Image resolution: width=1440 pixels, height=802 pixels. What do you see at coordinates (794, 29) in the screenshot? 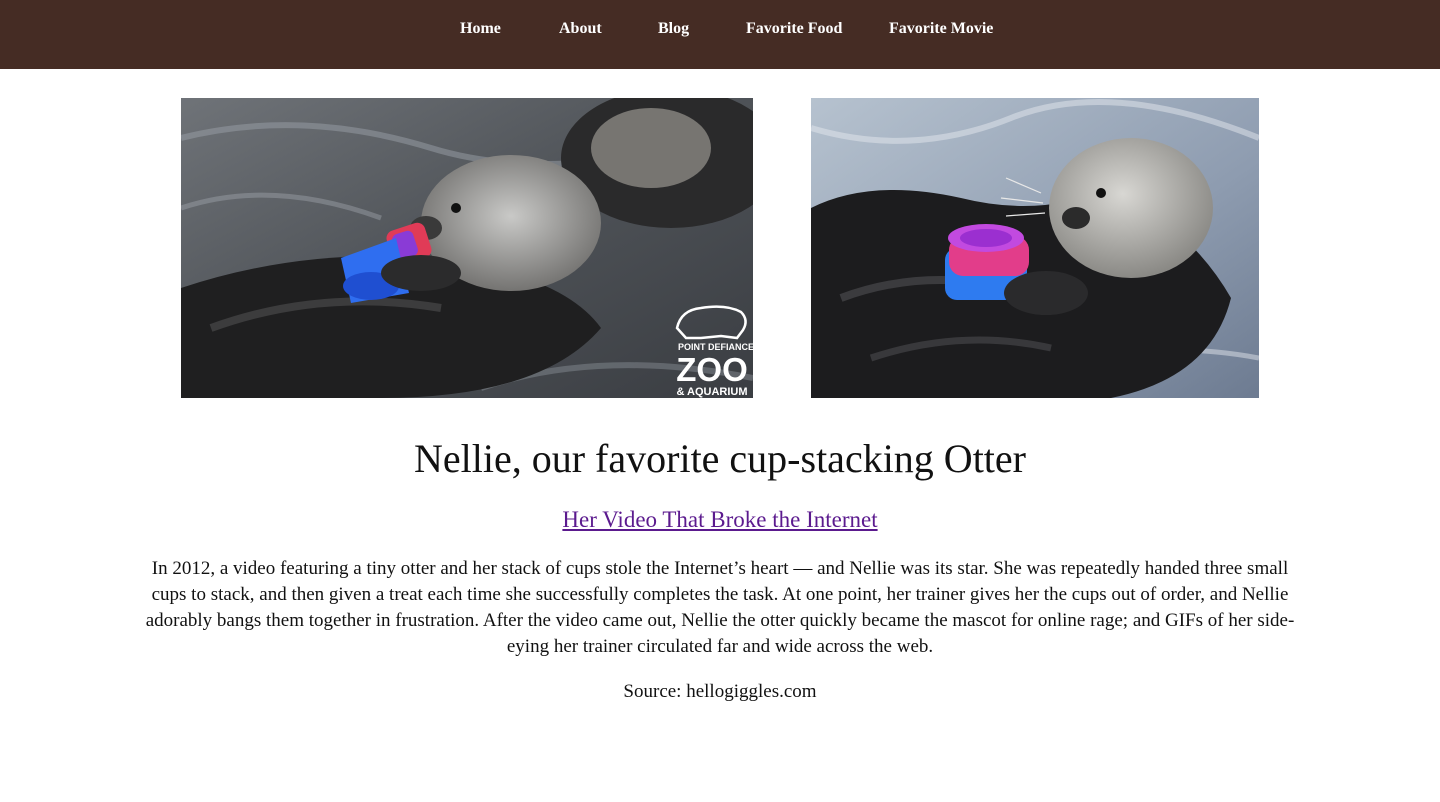
I see `nav-link-favorite-food: Favorite Food` at bounding box center [794, 29].